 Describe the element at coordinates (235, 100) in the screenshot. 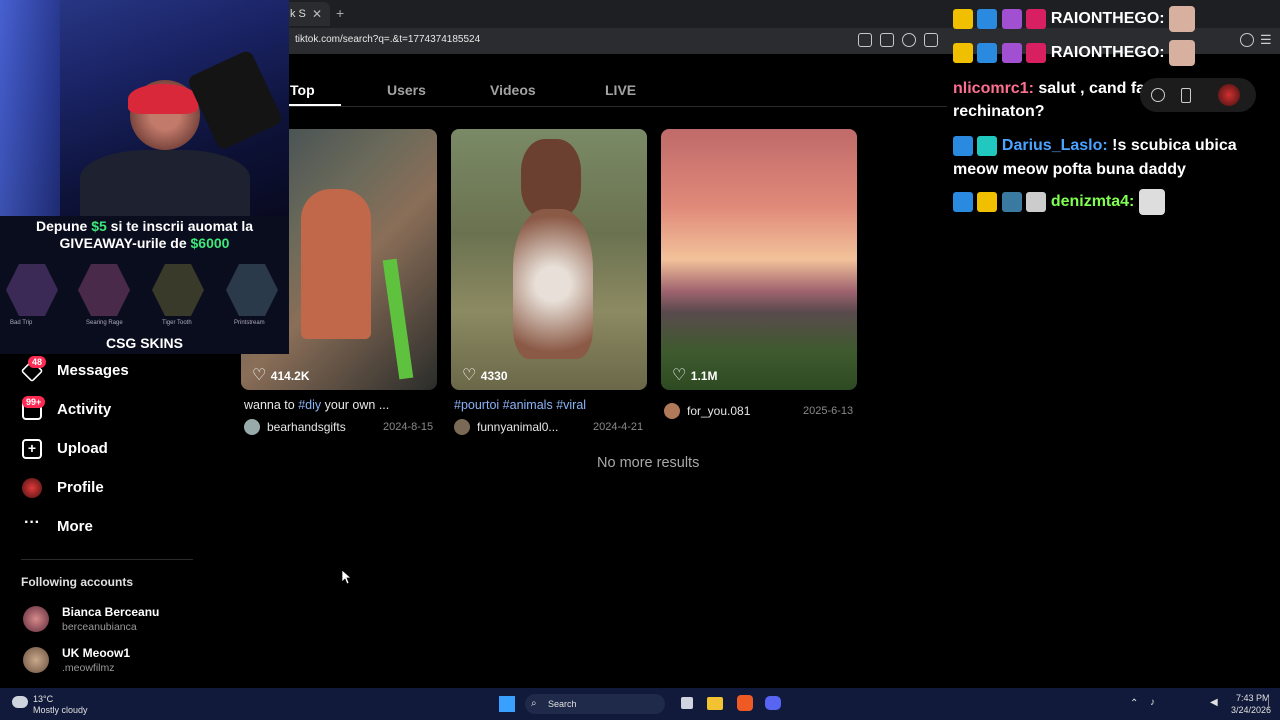

I see `microphone-arm` at that location.